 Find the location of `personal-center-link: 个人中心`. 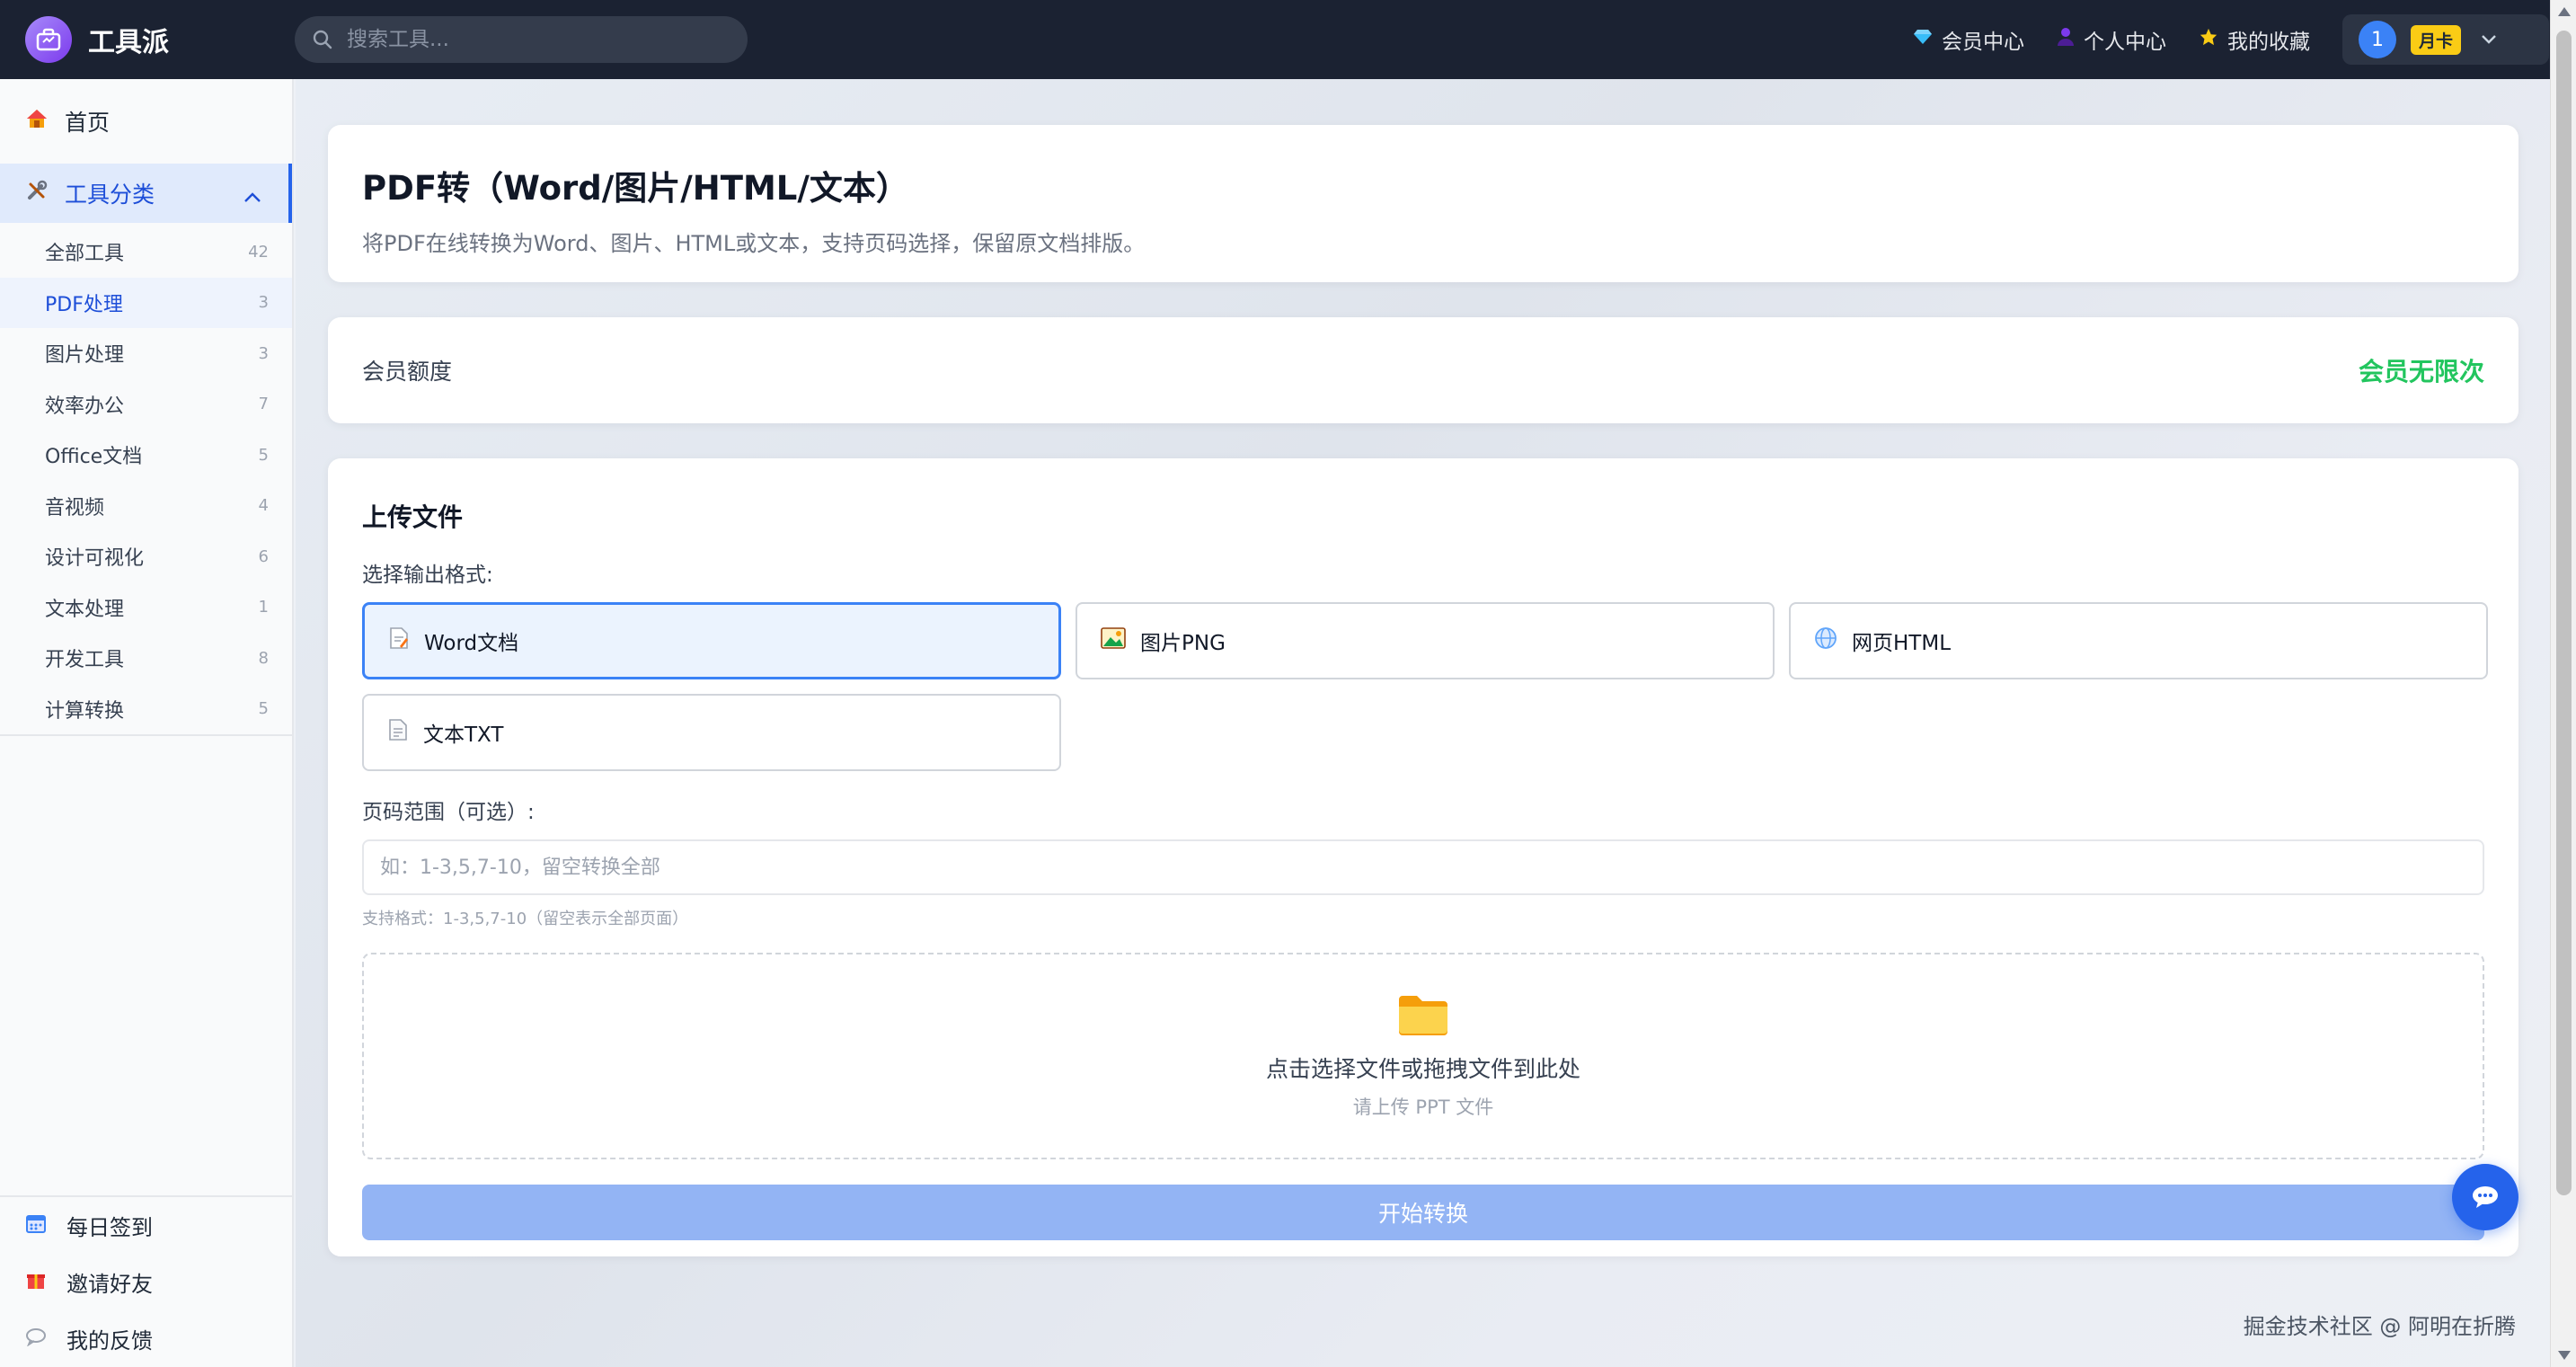

personal-center-link: 个人中心 is located at coordinates (2111, 40).